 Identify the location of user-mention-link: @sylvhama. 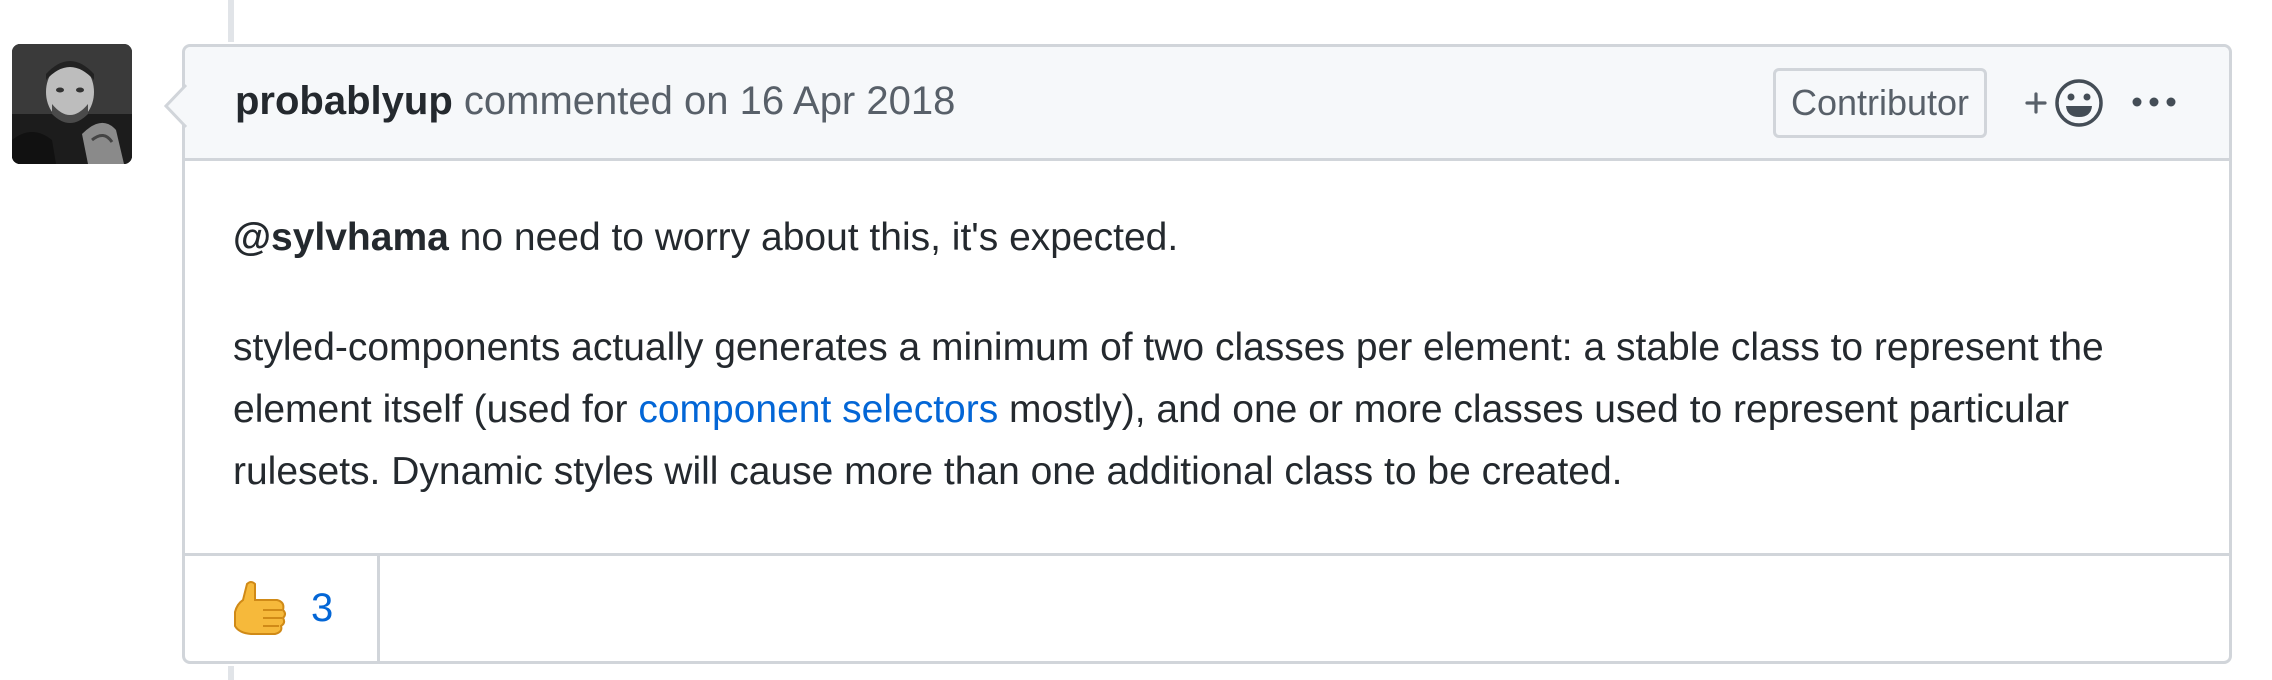
(341, 237).